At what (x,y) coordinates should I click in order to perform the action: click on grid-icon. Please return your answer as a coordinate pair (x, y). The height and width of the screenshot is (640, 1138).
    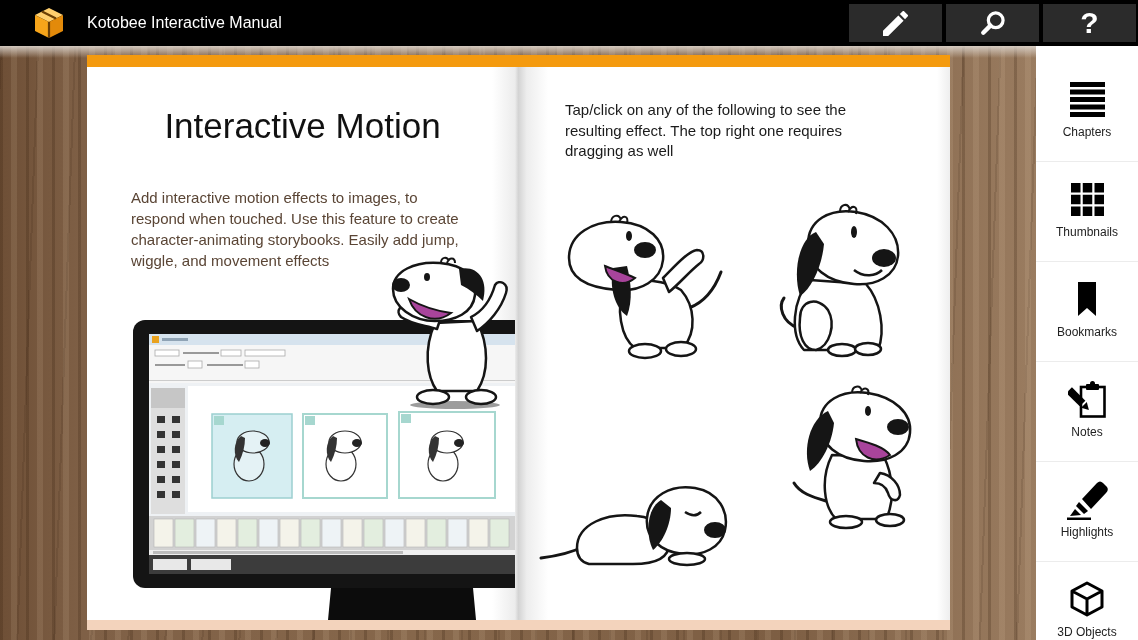
    Looking at the image, I should click on (1087, 199).